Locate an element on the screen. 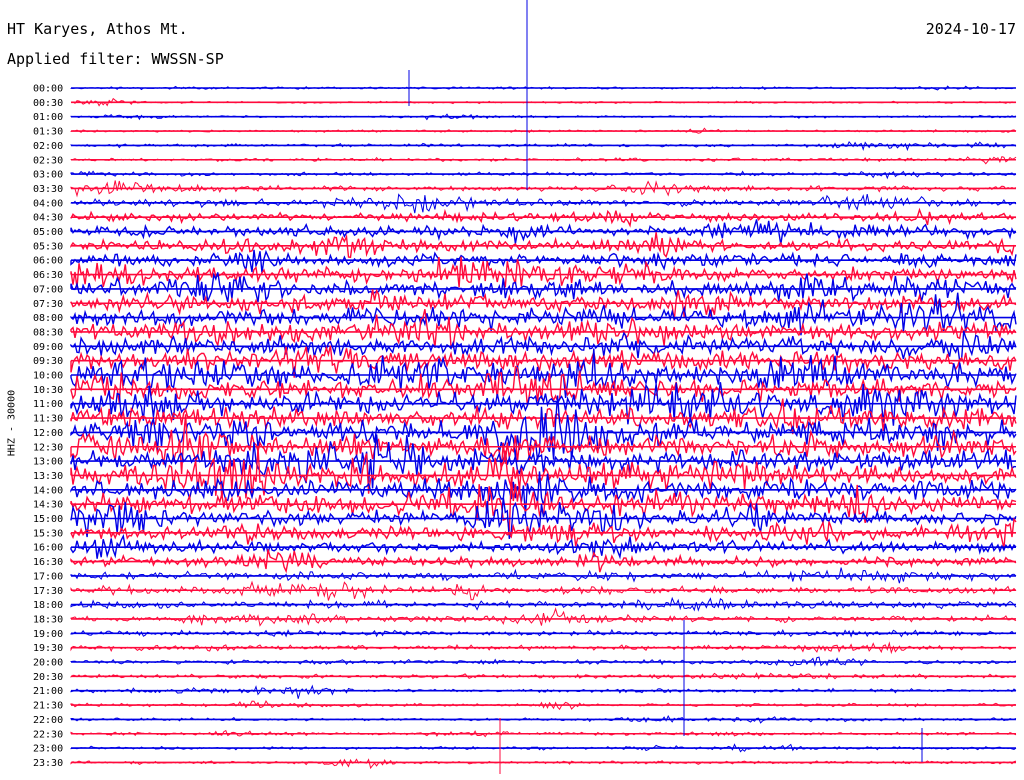 The image size is (1024, 780). time-label: 18:30 is located at coordinates (48, 619).